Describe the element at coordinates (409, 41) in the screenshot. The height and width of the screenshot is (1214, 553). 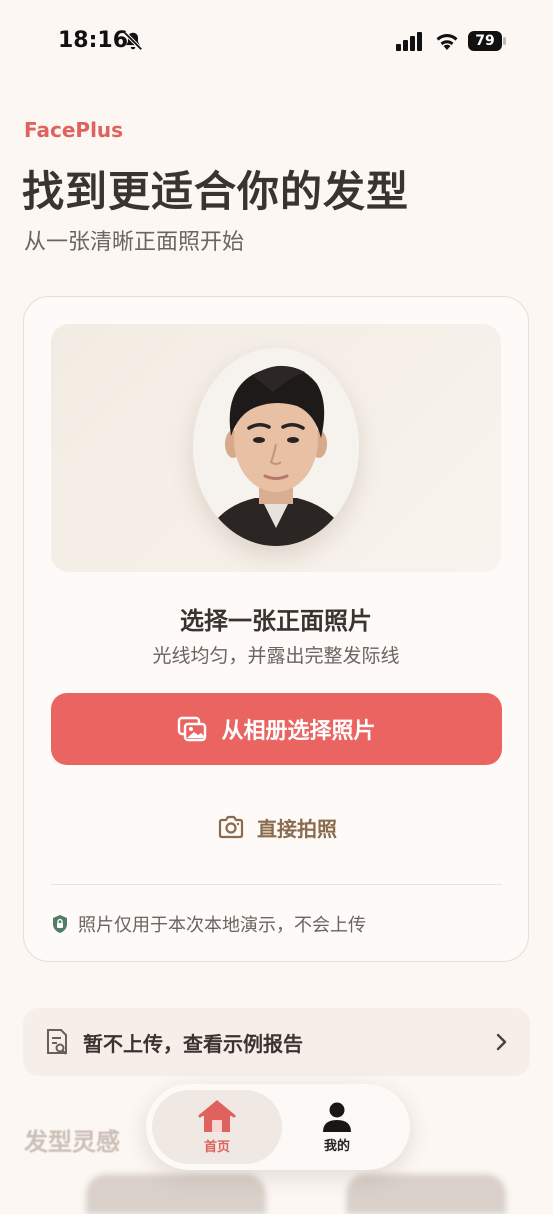
I see `signal-icon` at that location.